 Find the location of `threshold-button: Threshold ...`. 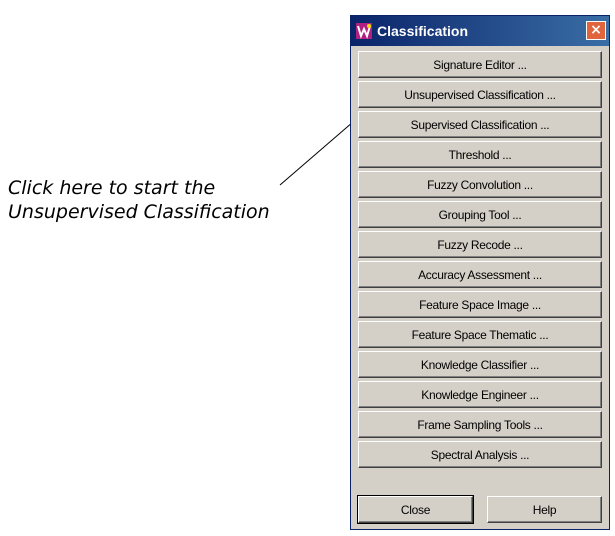

threshold-button: Threshold ... is located at coordinates (480, 154).